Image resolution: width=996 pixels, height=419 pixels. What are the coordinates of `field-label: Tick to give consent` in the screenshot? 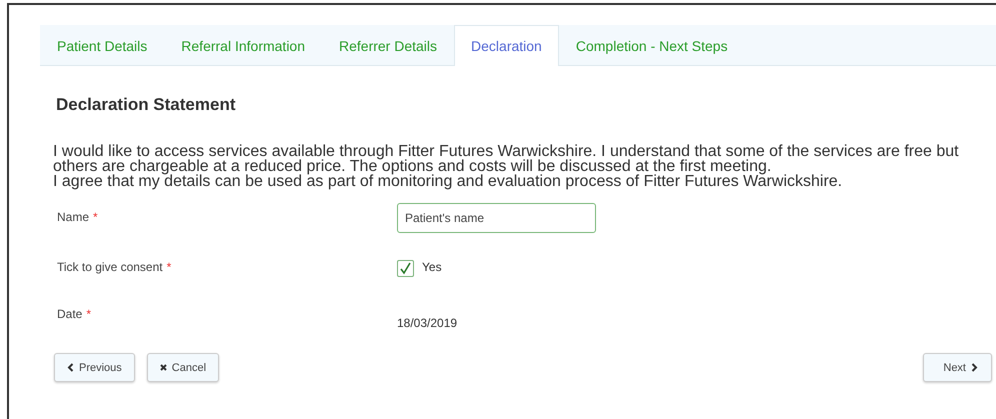 It's located at (110, 267).